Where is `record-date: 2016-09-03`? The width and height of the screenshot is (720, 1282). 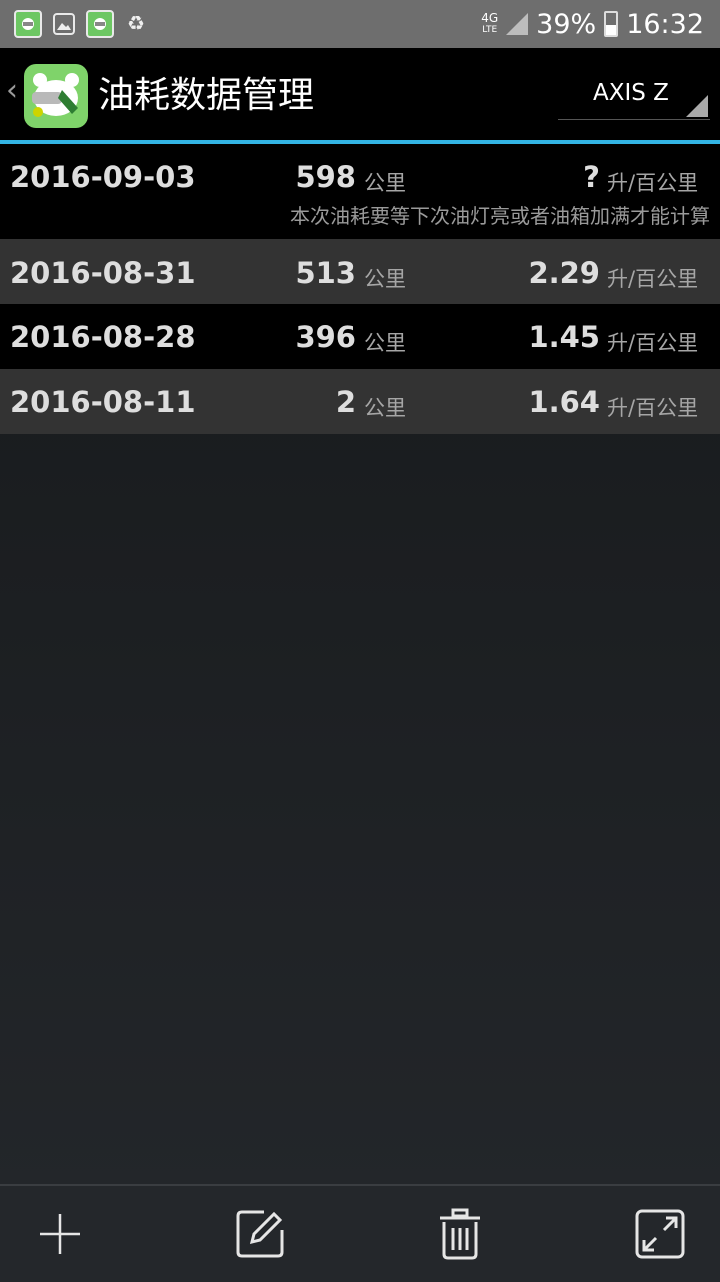 record-date: 2016-09-03 is located at coordinates (103, 177).